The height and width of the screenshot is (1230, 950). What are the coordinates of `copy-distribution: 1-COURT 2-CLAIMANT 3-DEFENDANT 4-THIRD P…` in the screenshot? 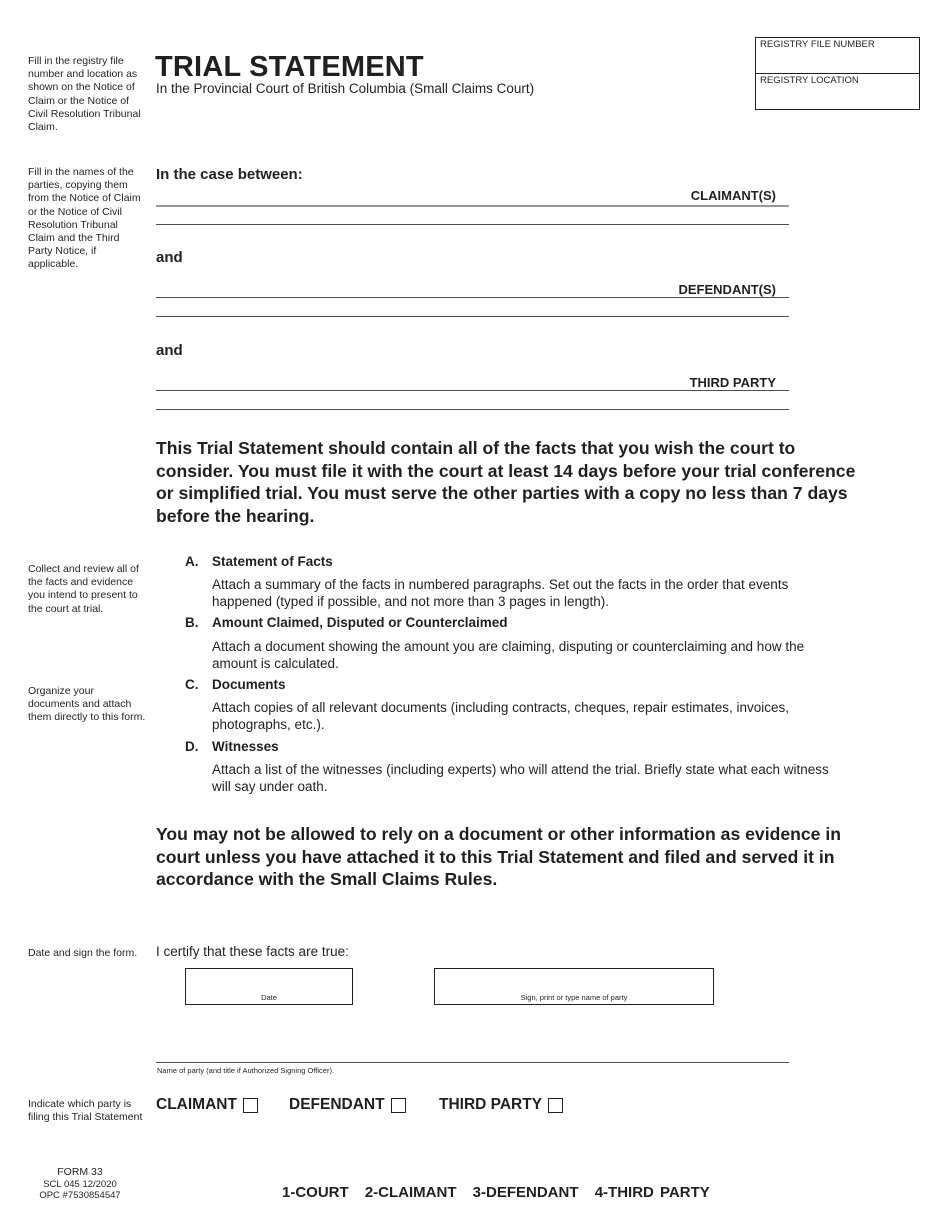 It's located at (501, 1192).